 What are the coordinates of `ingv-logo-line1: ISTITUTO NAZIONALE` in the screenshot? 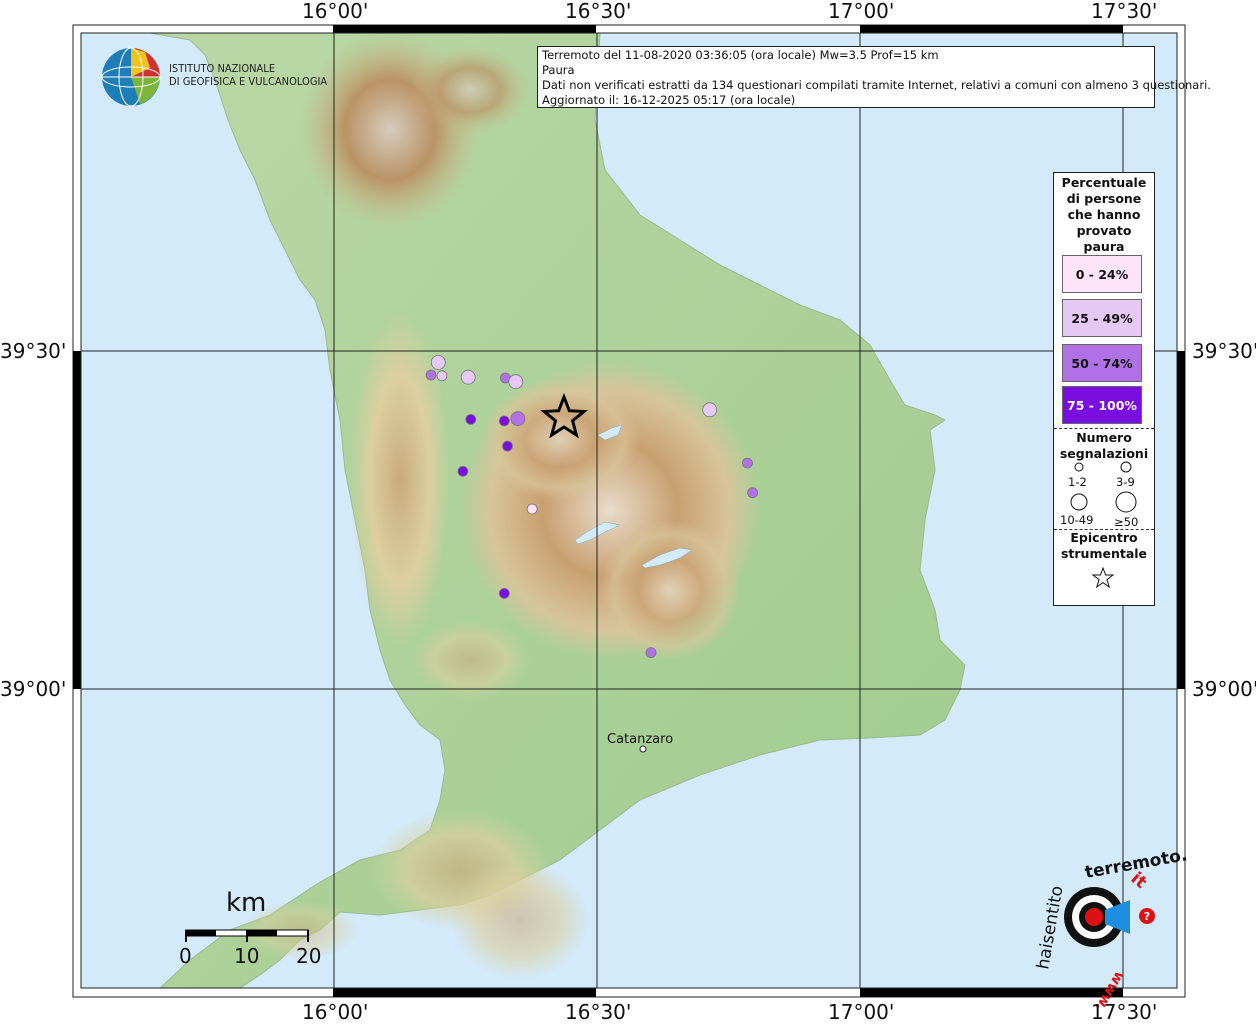 It's located at (222, 68).